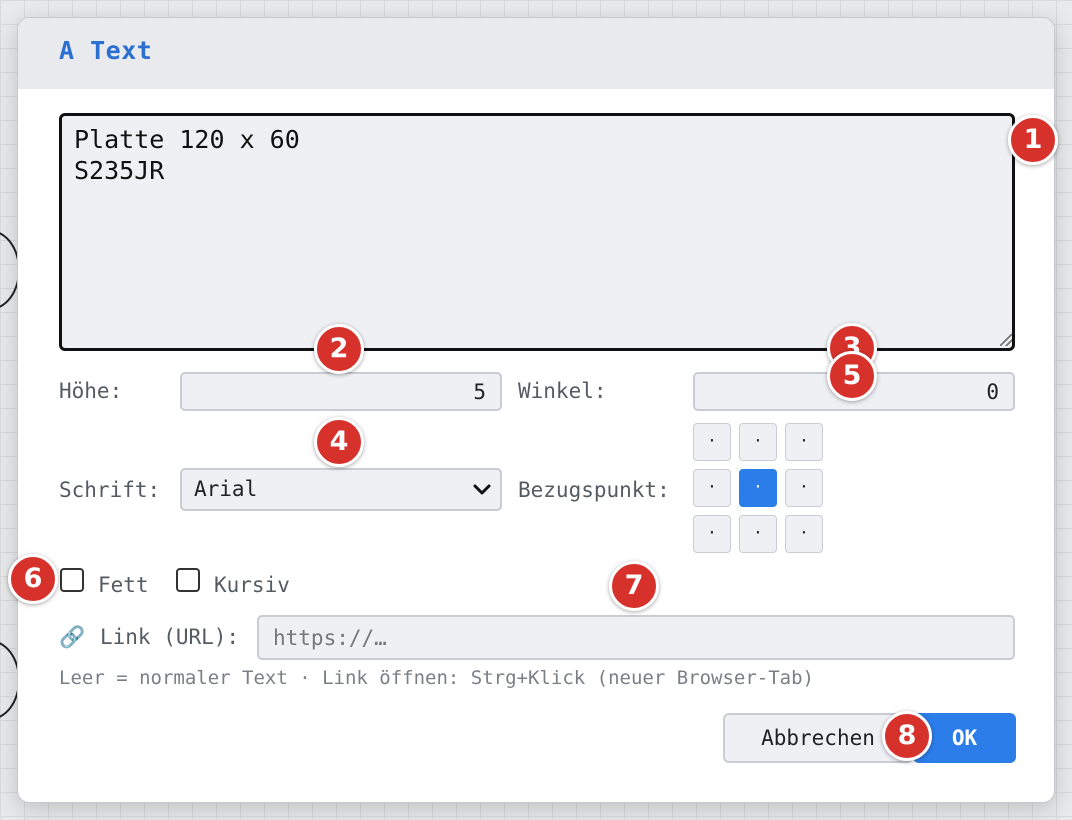 The height and width of the screenshot is (820, 1072). Describe the element at coordinates (636, 637) in the screenshot. I see `link-url-input` at that location.